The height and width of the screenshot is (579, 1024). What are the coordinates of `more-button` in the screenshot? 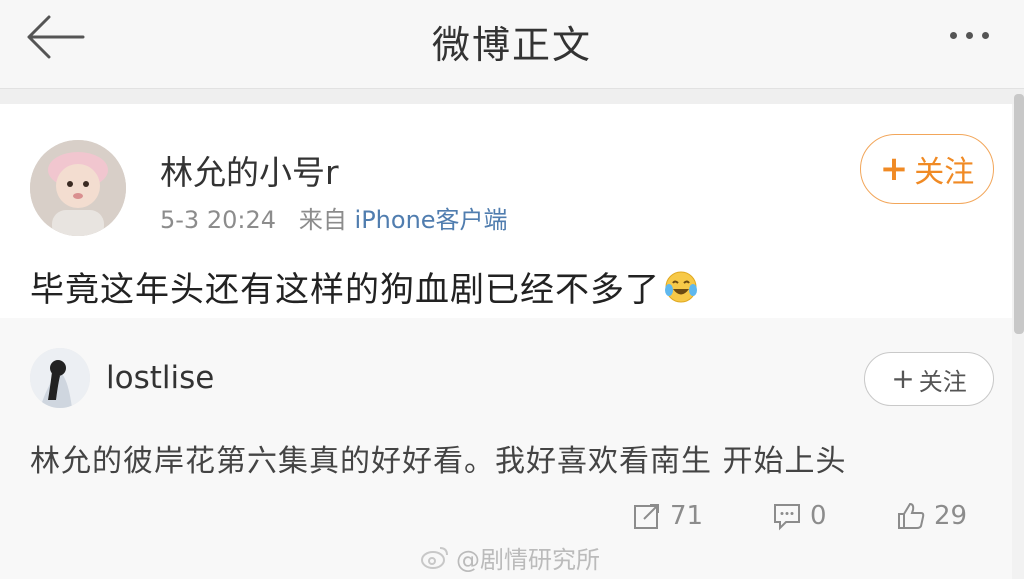 It's located at (969, 35).